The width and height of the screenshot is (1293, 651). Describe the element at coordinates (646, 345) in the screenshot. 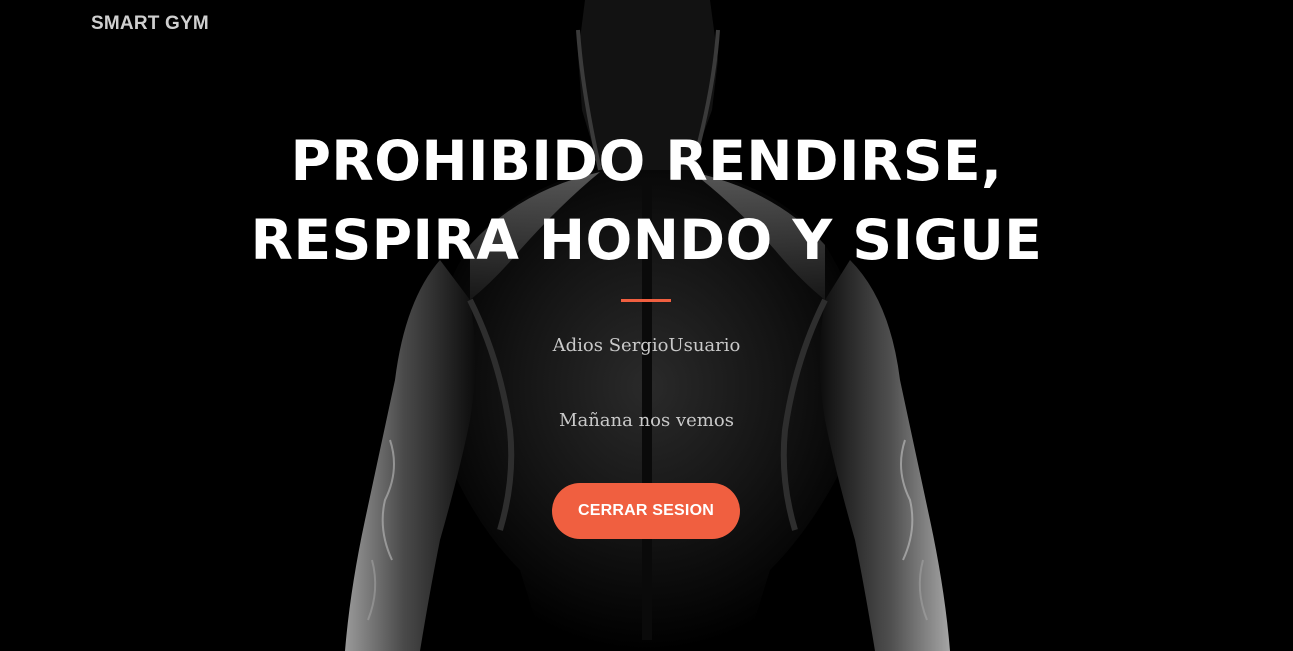

I see `farewell-message: Adios SergioUsuario` at that location.